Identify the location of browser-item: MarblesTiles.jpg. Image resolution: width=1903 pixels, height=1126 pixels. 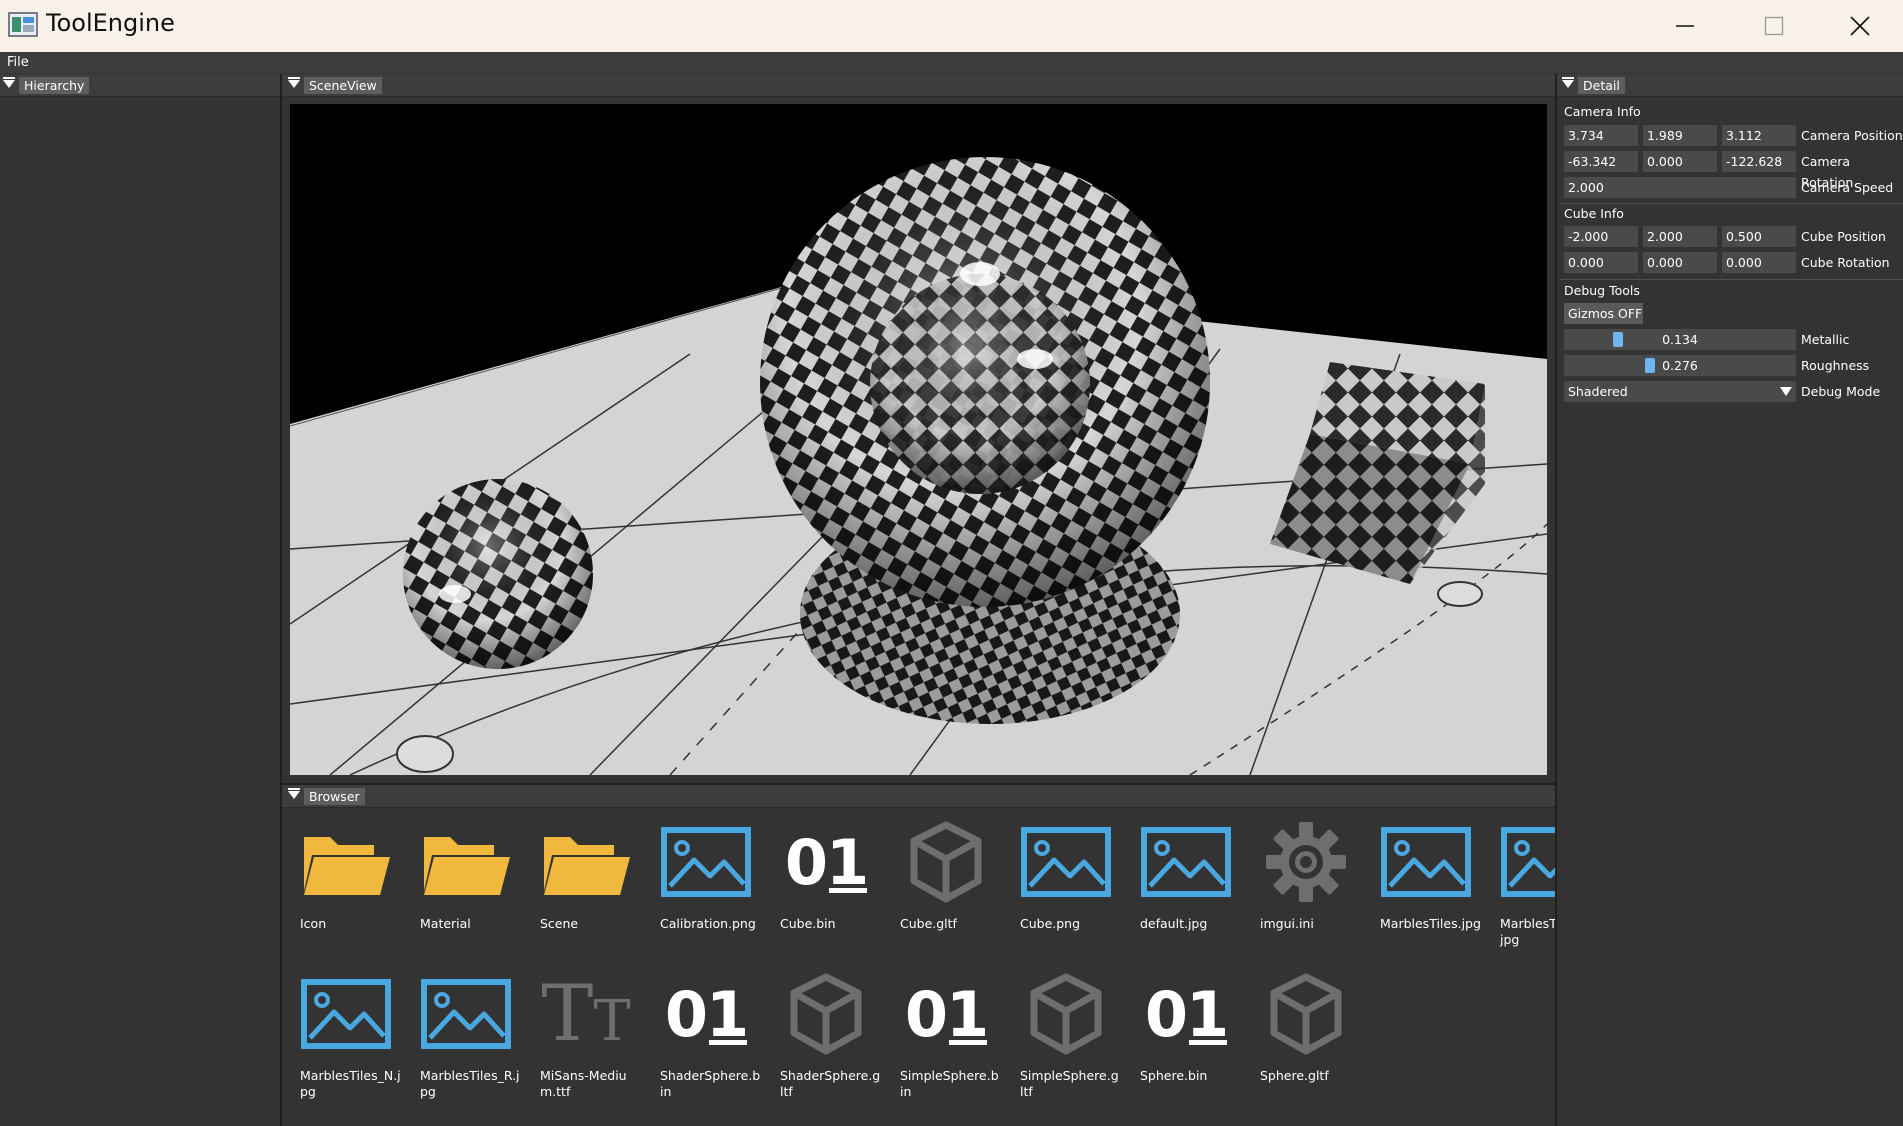
(1426, 882).